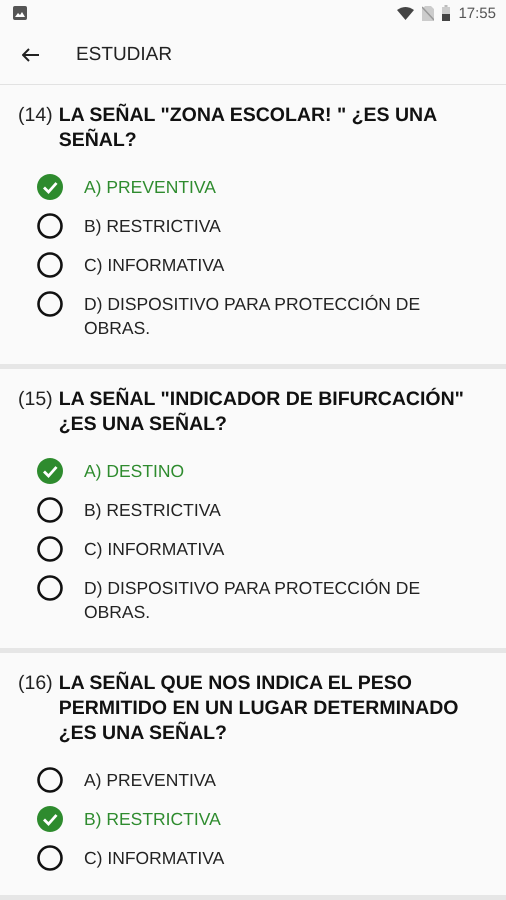  Describe the element at coordinates (261, 412) in the screenshot. I see `question-text: LA SEÑAL "INDICADOR DE BIFURCACIÓN" ¿ES UNA SEÑAL?` at that location.